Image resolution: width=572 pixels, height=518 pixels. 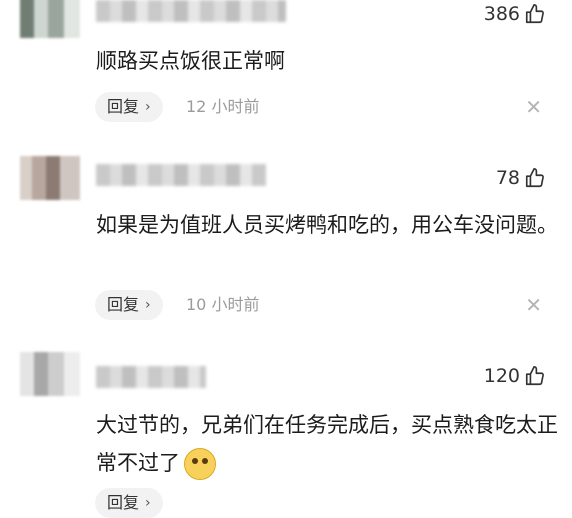 What do you see at coordinates (507, 178) in the screenshot?
I see `like-count: 78` at bounding box center [507, 178].